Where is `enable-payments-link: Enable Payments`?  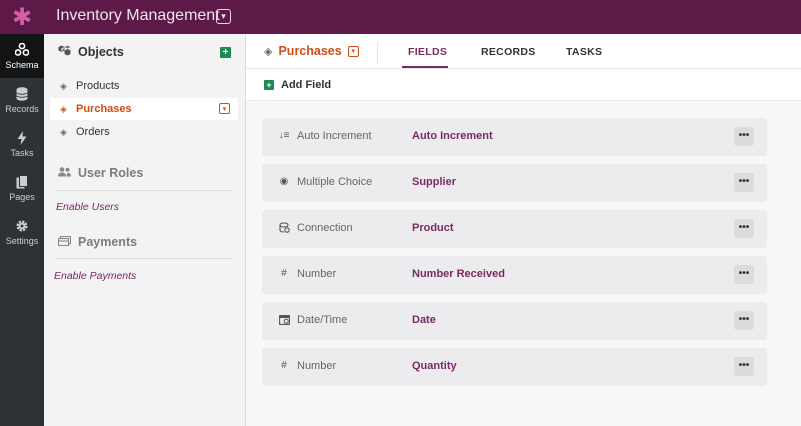 enable-payments-link: Enable Payments is located at coordinates (95, 276).